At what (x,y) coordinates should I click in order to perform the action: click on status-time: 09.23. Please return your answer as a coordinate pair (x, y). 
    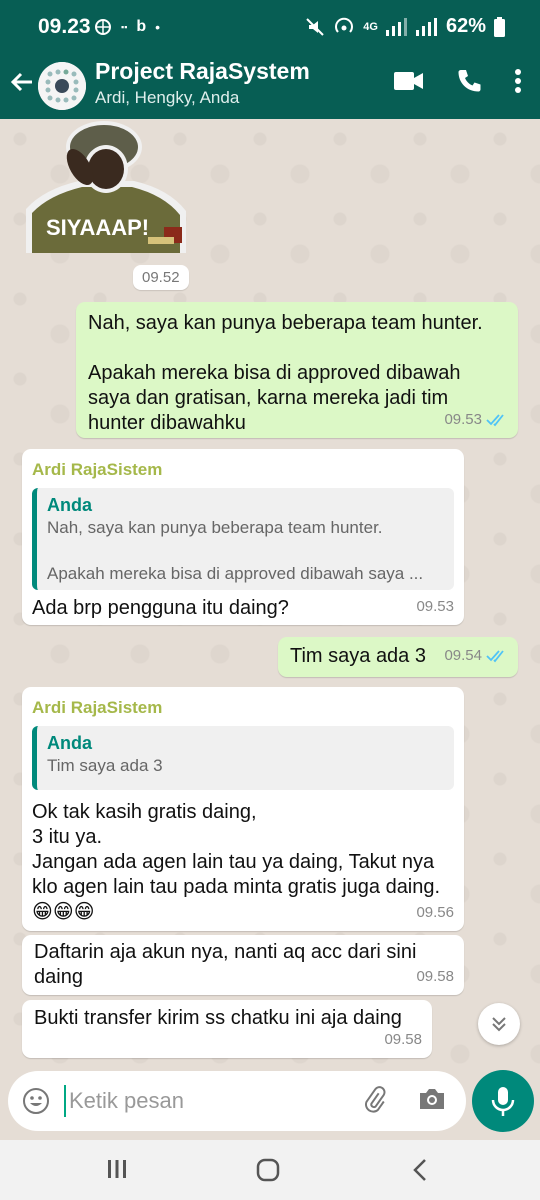
    Looking at the image, I should click on (64, 26).